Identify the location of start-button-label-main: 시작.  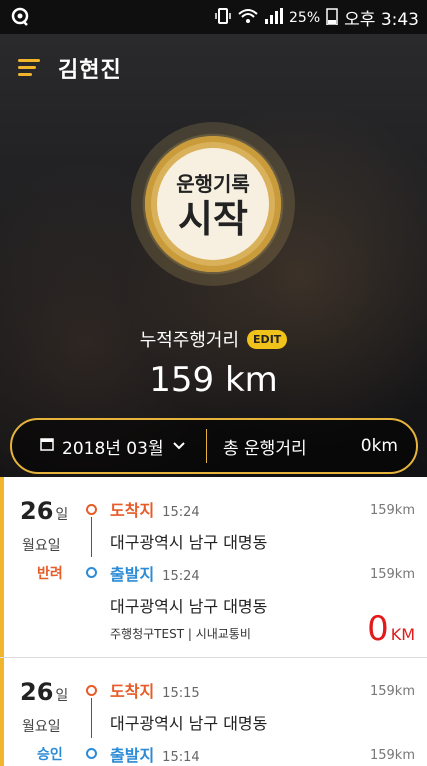
(213, 218).